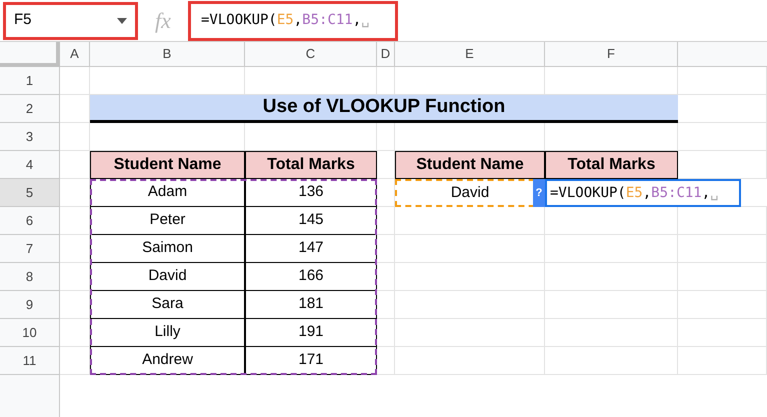 This screenshot has width=767, height=417. Describe the element at coordinates (643, 193) in the screenshot. I see `cell-editor-field: =VLOOKUP(E5,B5:C11,␣` at that location.